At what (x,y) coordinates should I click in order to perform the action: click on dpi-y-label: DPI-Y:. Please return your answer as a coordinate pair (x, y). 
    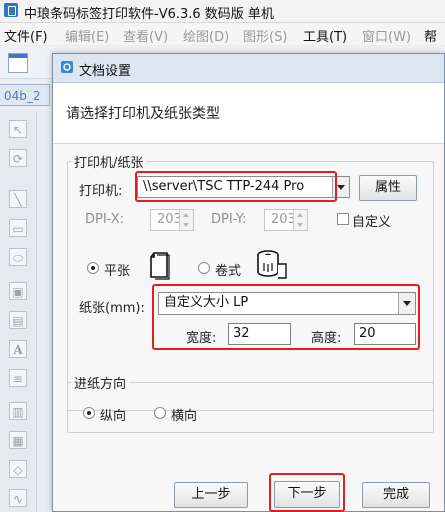
    Looking at the image, I should click on (229, 219).